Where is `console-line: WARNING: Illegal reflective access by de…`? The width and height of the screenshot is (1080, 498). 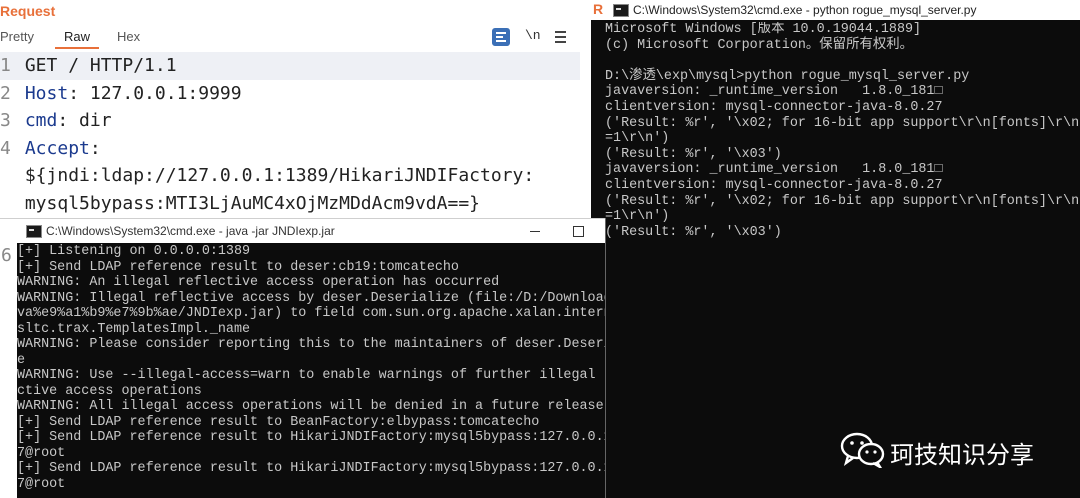
console-line: WARNING: Illegal reflective access by de… is located at coordinates (311, 298).